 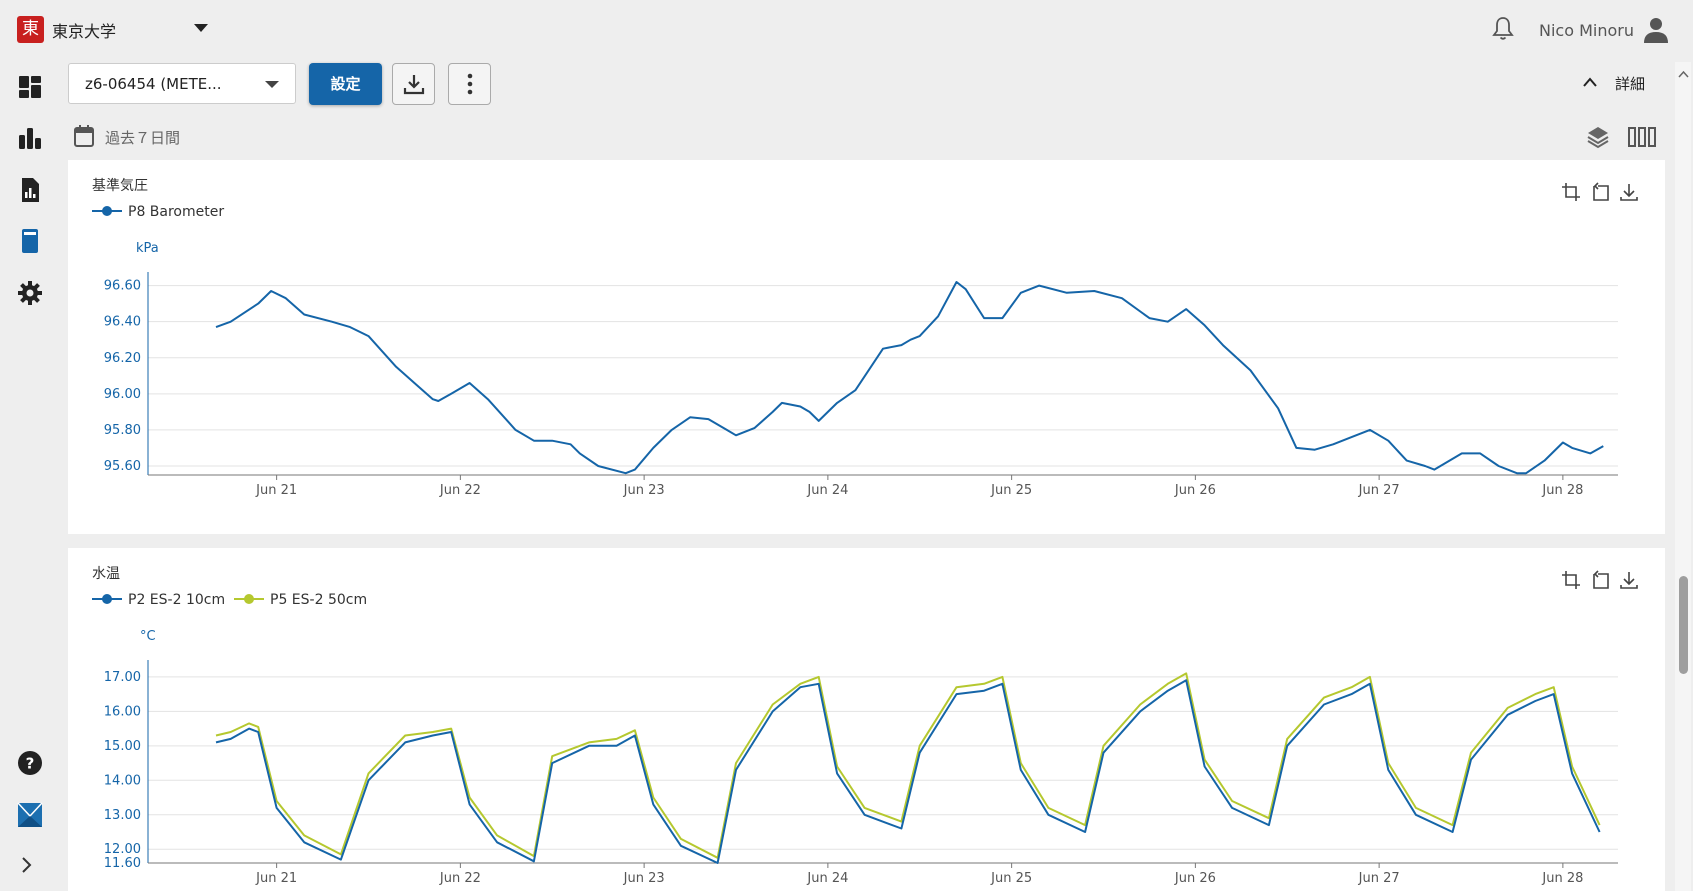 What do you see at coordinates (1656, 30) in the screenshot?
I see `user-avatar-icon` at bounding box center [1656, 30].